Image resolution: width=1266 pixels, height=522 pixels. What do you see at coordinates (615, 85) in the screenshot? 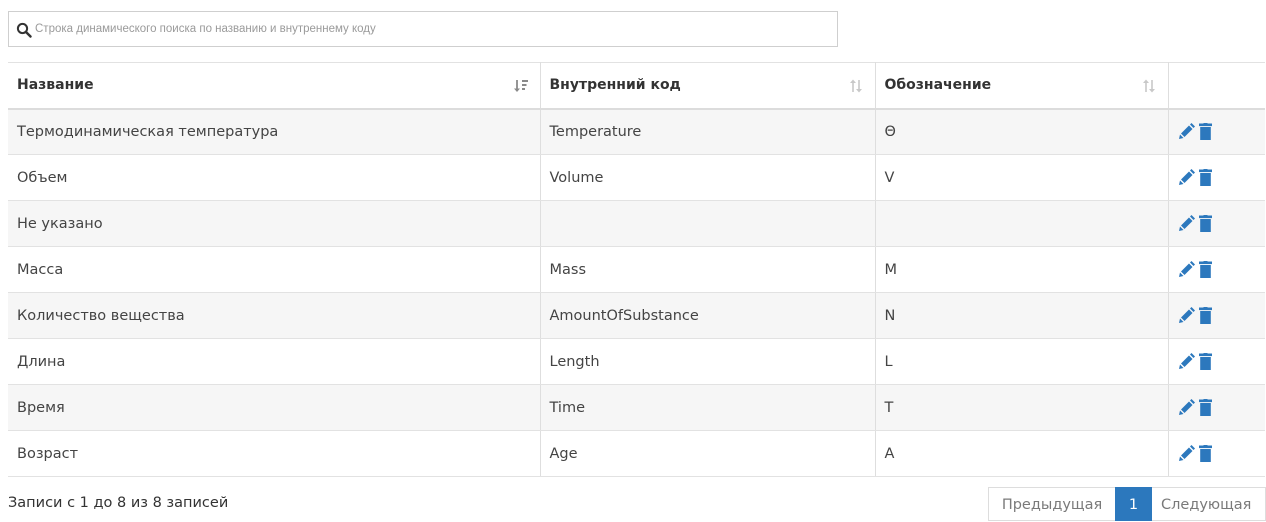
I see `column-header-label: Внутренний код` at bounding box center [615, 85].